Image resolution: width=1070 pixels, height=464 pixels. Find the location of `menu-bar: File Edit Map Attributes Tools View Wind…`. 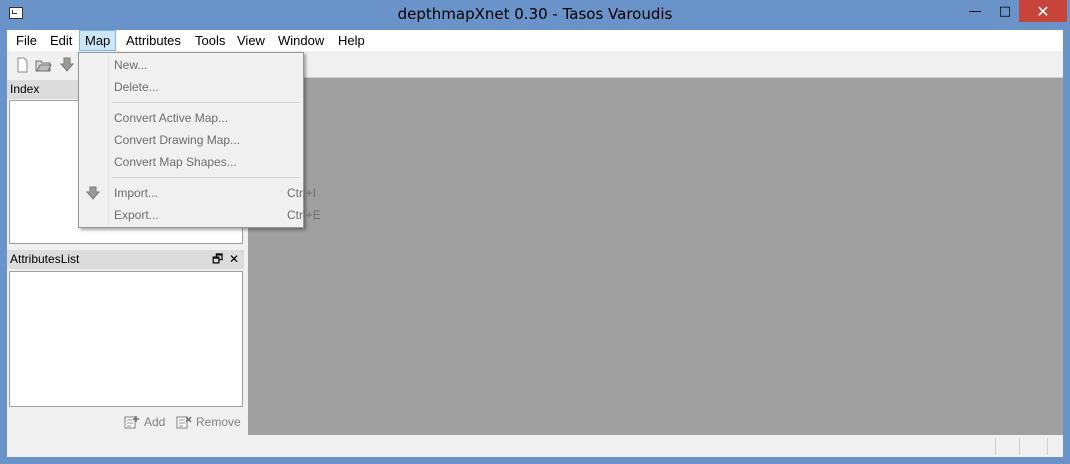

menu-bar: File Edit Map Attributes Tools View Wind… is located at coordinates (535, 40).